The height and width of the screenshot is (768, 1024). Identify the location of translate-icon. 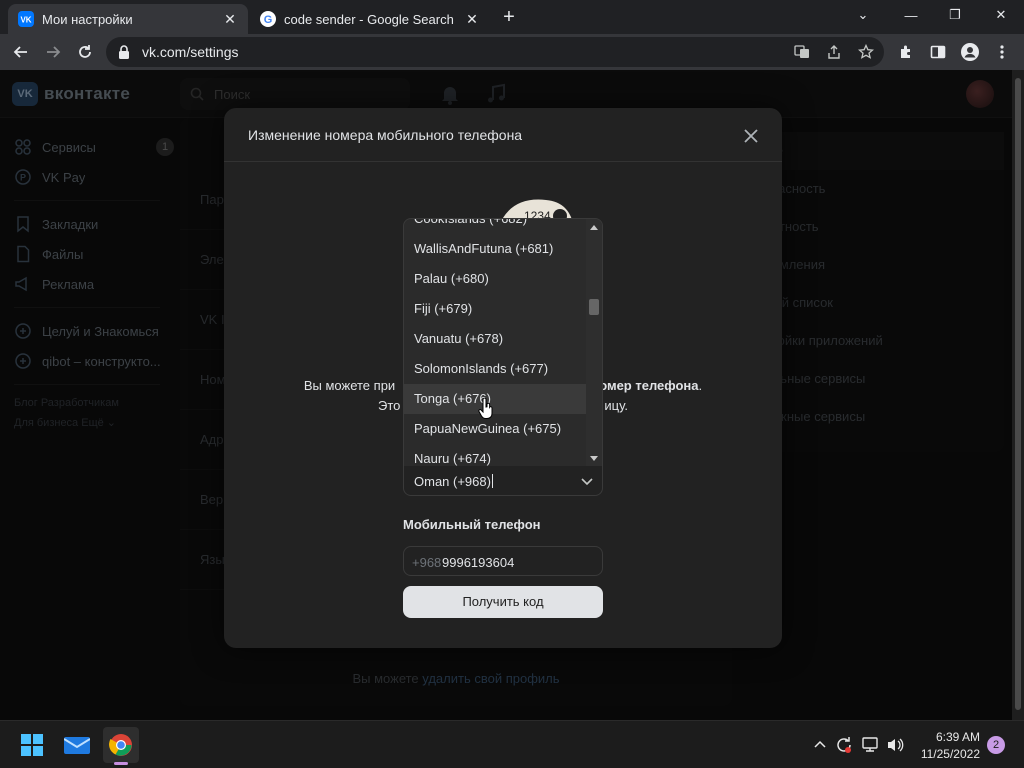
(802, 52).